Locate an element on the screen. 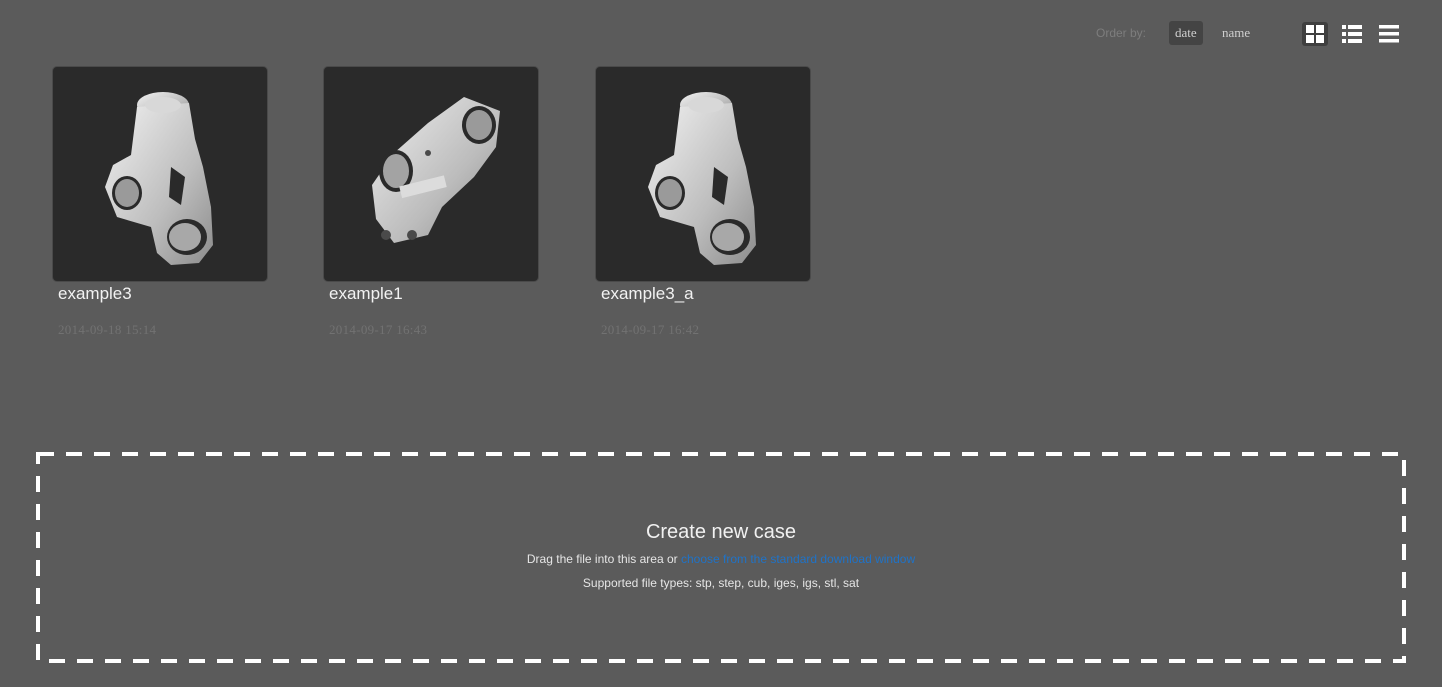 The width and height of the screenshot is (1442, 687). case-card: example1 2014-09-17 16:43 is located at coordinates (431, 201).